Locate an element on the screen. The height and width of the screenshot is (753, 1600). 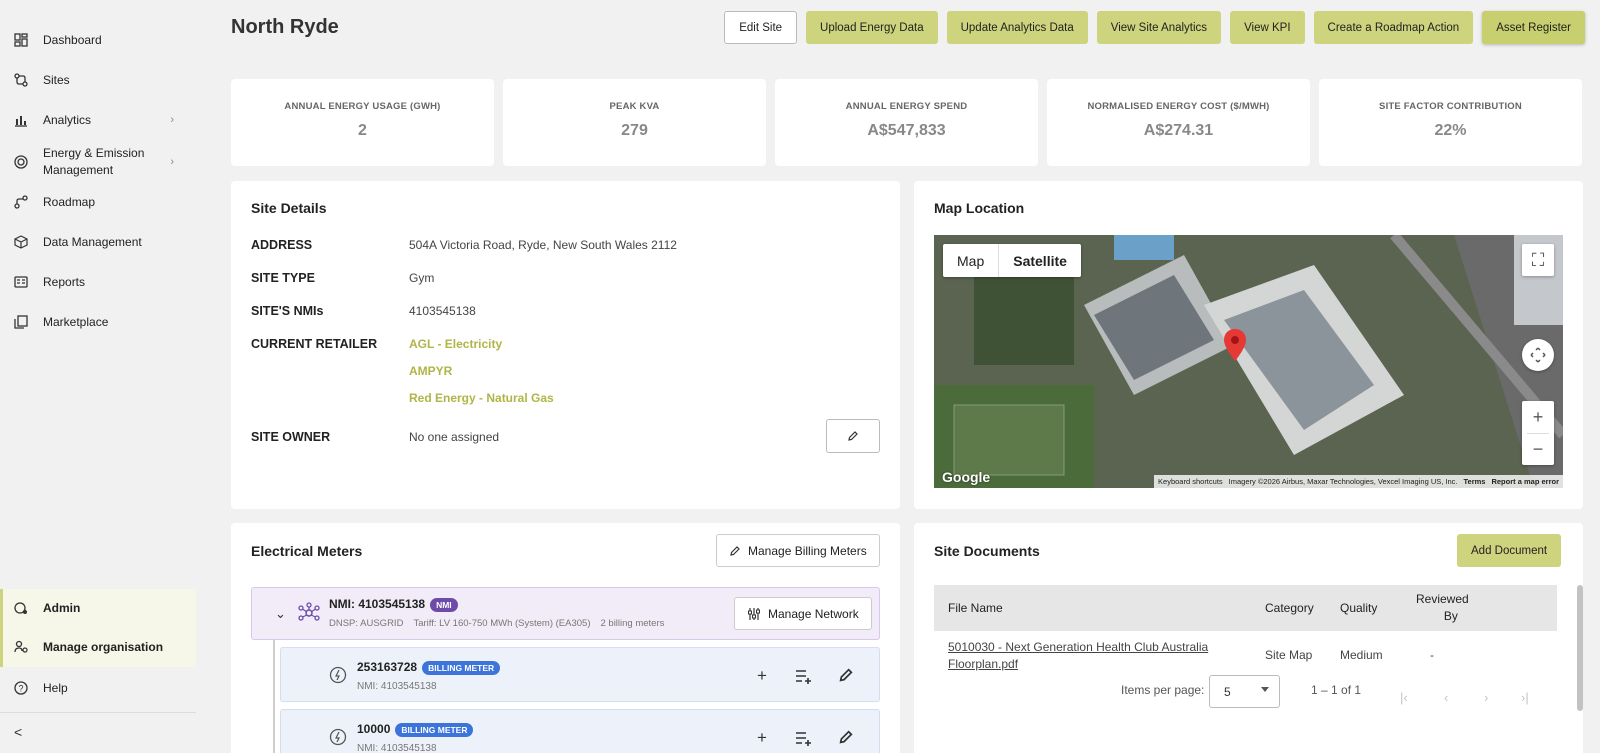
manage-network-button: Manage Network is located at coordinates (803, 613).